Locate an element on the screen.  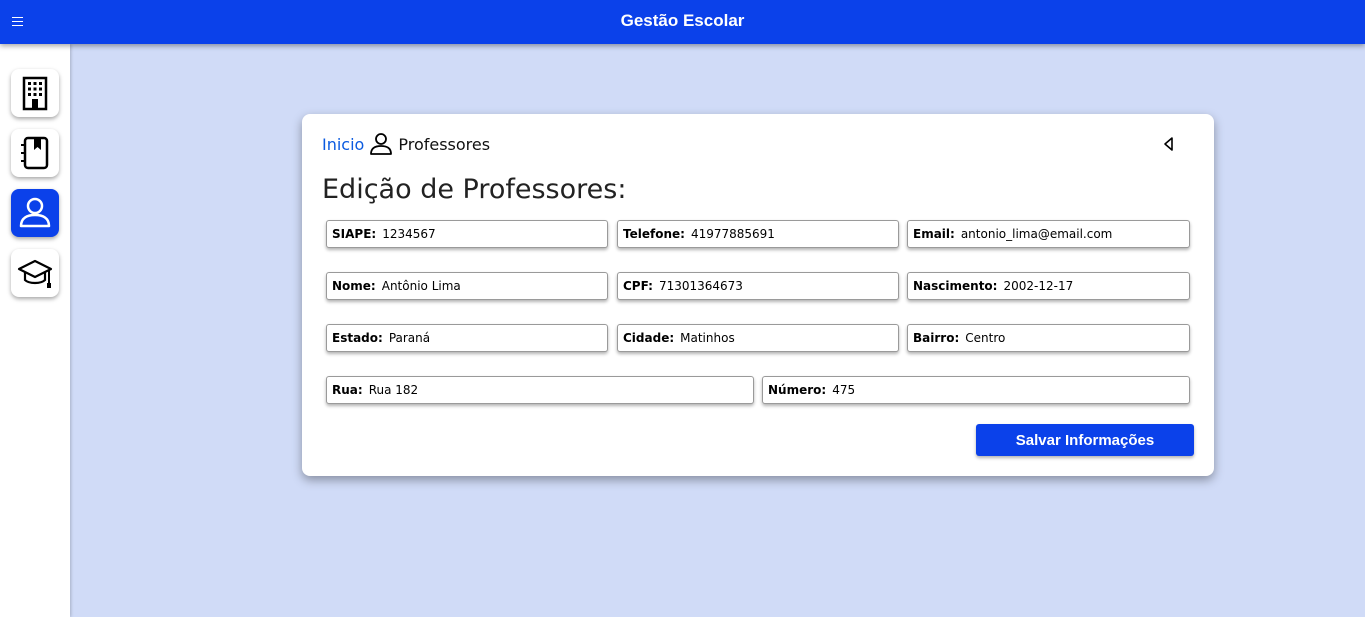
app-title: Gestão Escolar is located at coordinates (682, 20).